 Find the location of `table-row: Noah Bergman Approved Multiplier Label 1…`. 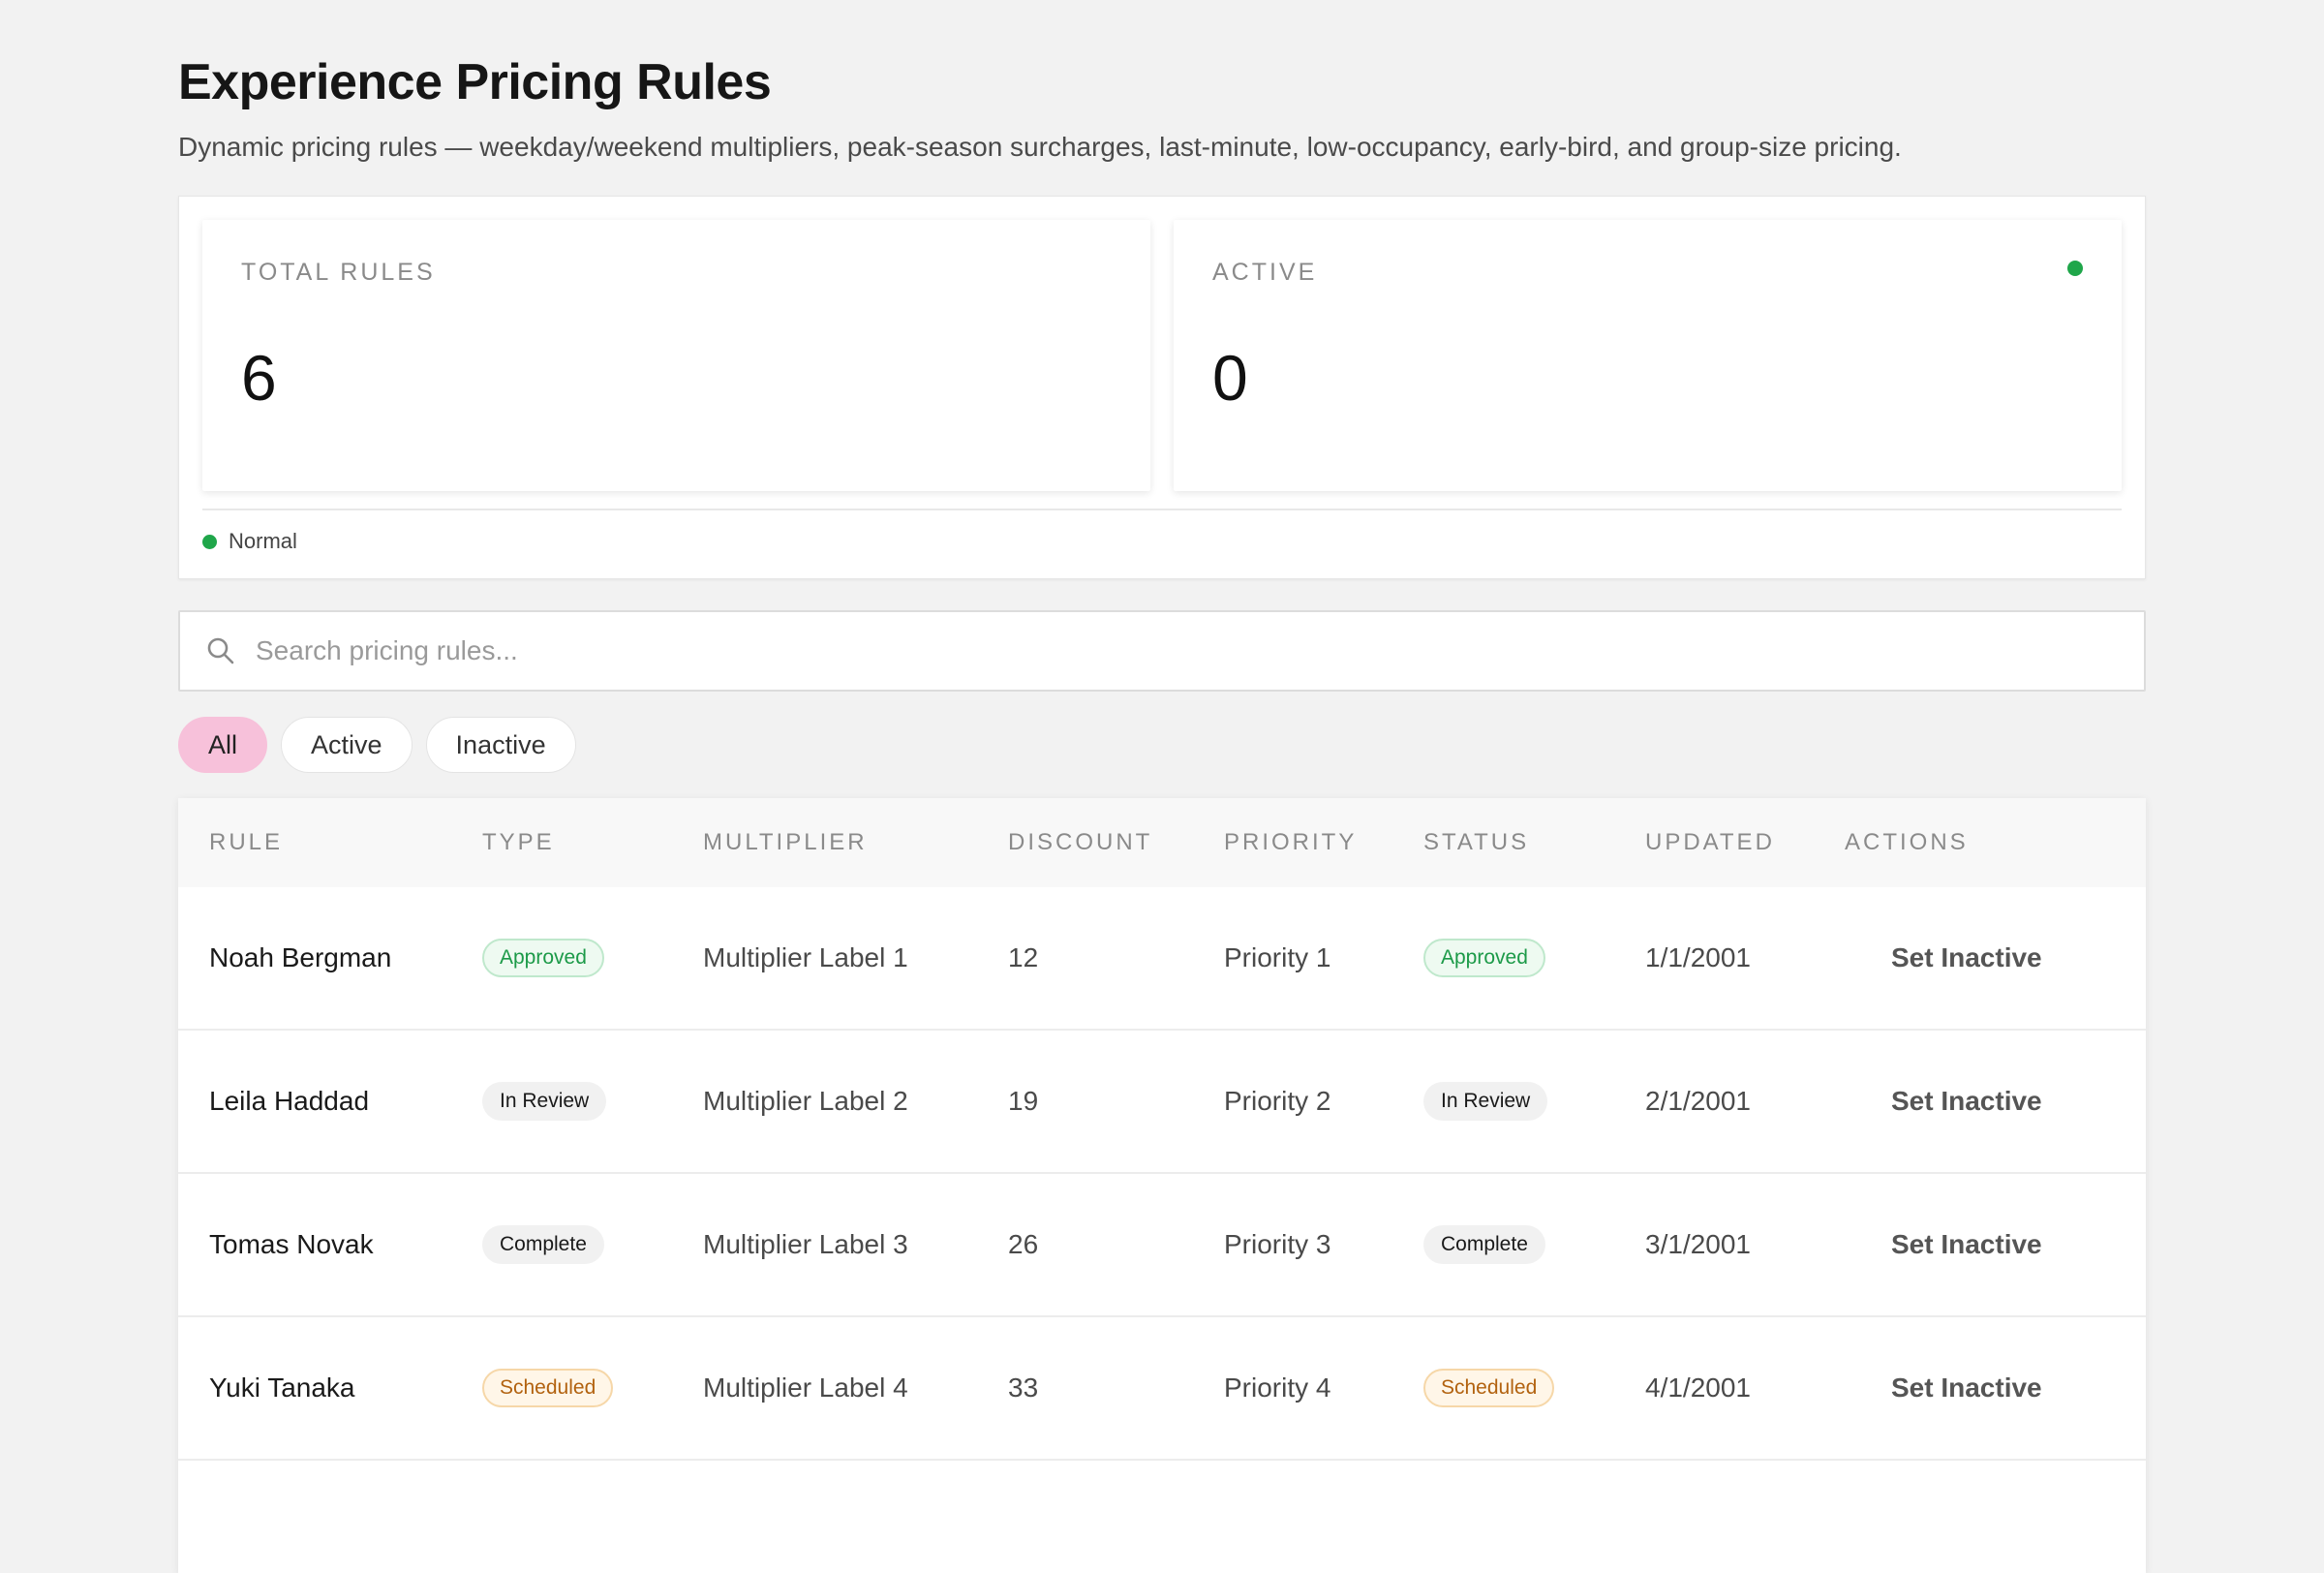

table-row: Noah Bergman Approved Multiplier Label 1… is located at coordinates (1162, 959).